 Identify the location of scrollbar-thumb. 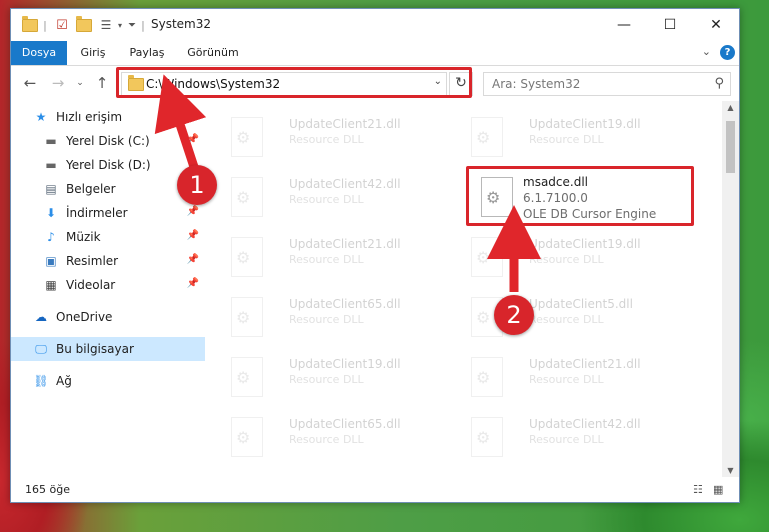
(730, 147).